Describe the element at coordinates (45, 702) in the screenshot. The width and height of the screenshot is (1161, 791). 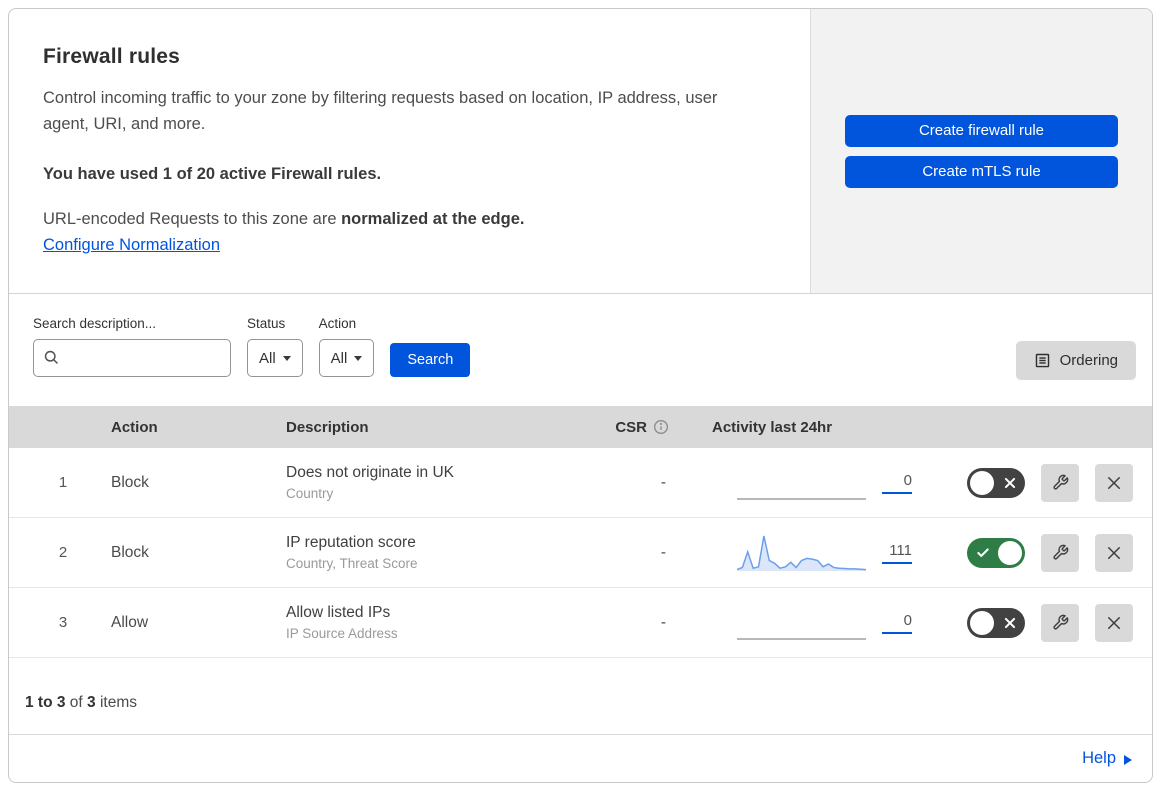
I see `pagination-range: 1 to 3` at that location.